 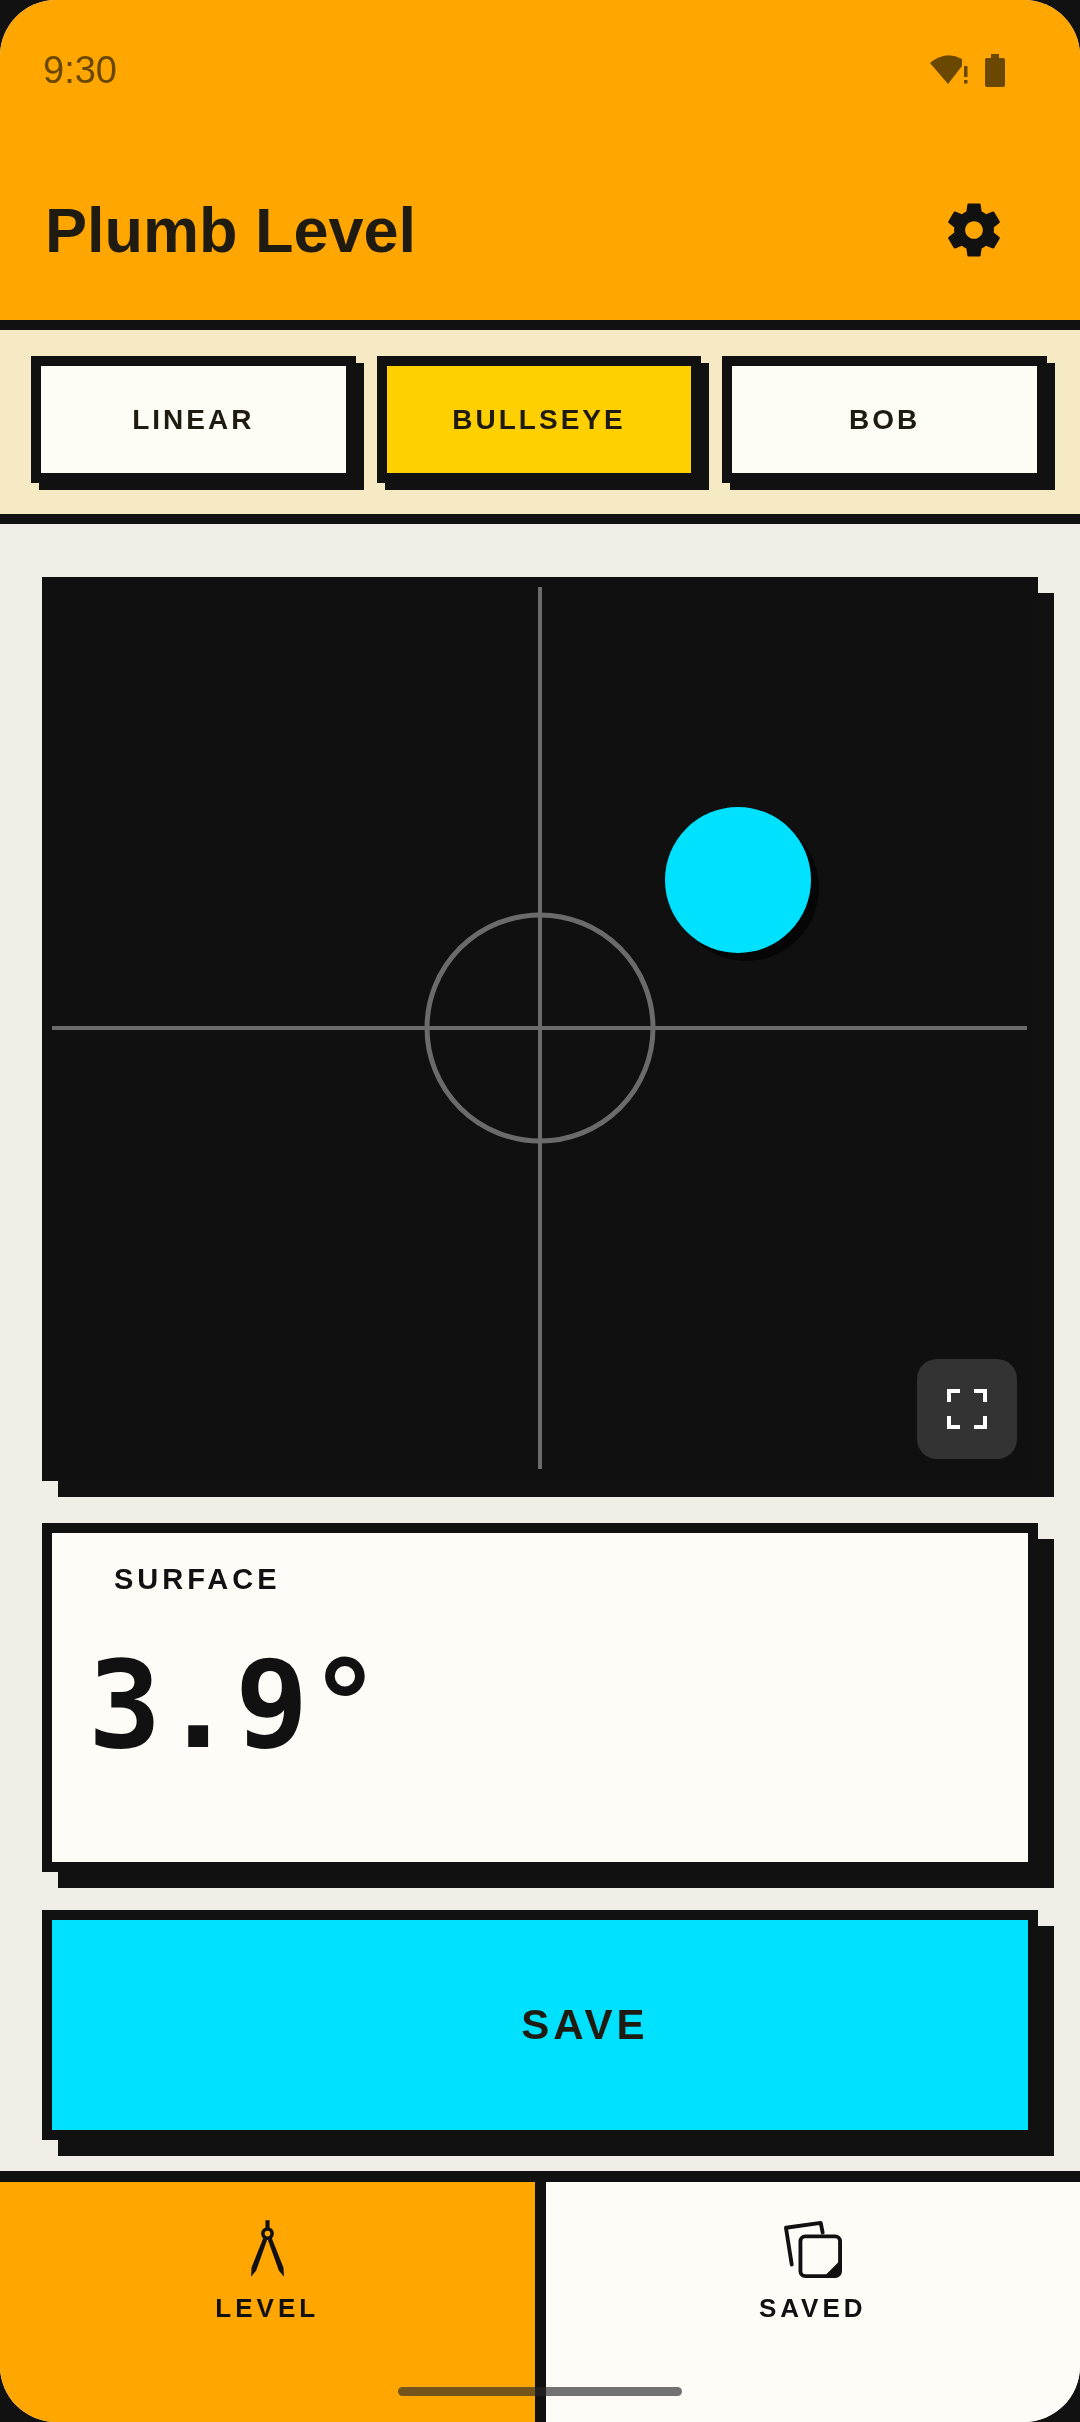 What do you see at coordinates (80, 70) in the screenshot?
I see `status-time: 9:30` at bounding box center [80, 70].